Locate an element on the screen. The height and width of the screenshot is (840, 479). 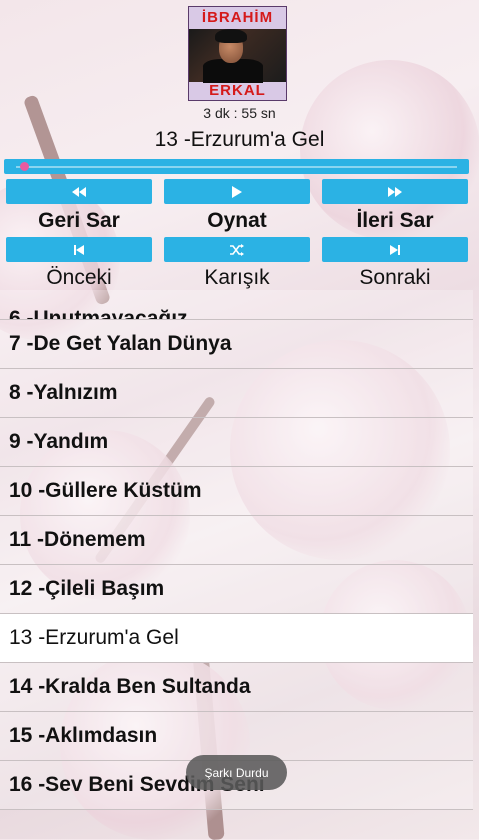
rewind-icon is located at coordinates (79, 191).